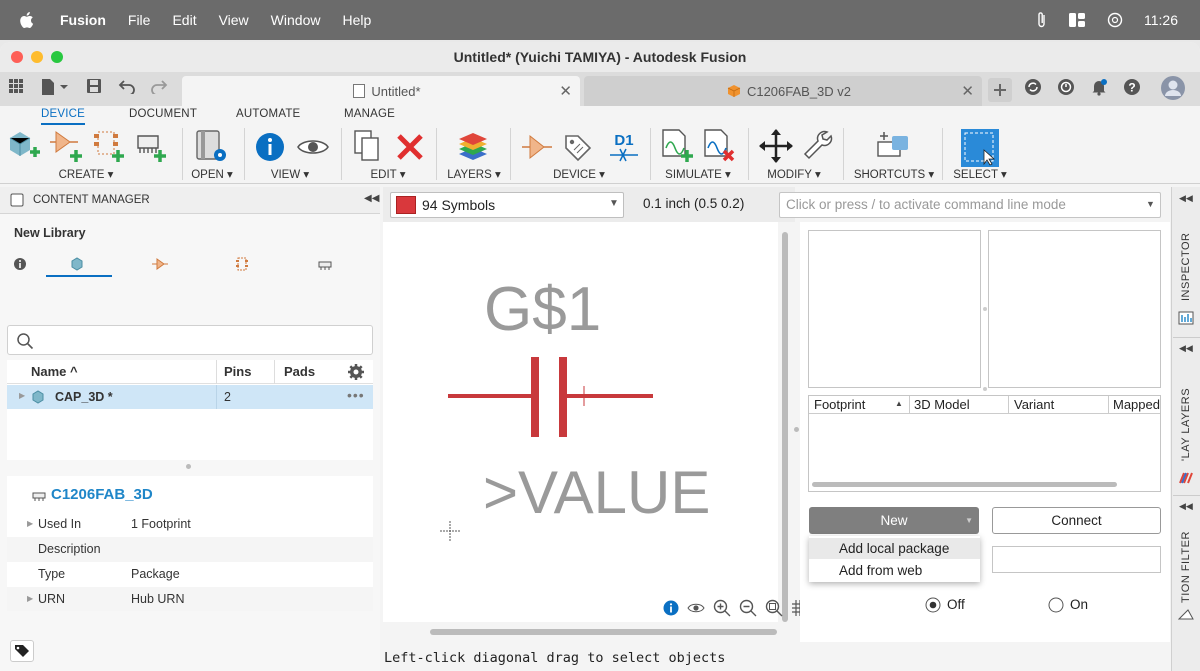 This screenshot has width=1200, height=671. I want to click on menu-file: File, so click(139, 20).